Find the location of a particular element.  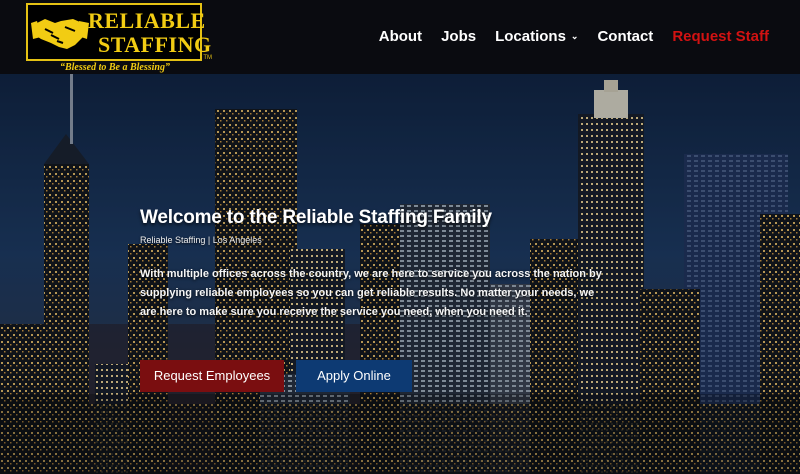

nav-request-staff-label: Request Staff is located at coordinates (720, 36).